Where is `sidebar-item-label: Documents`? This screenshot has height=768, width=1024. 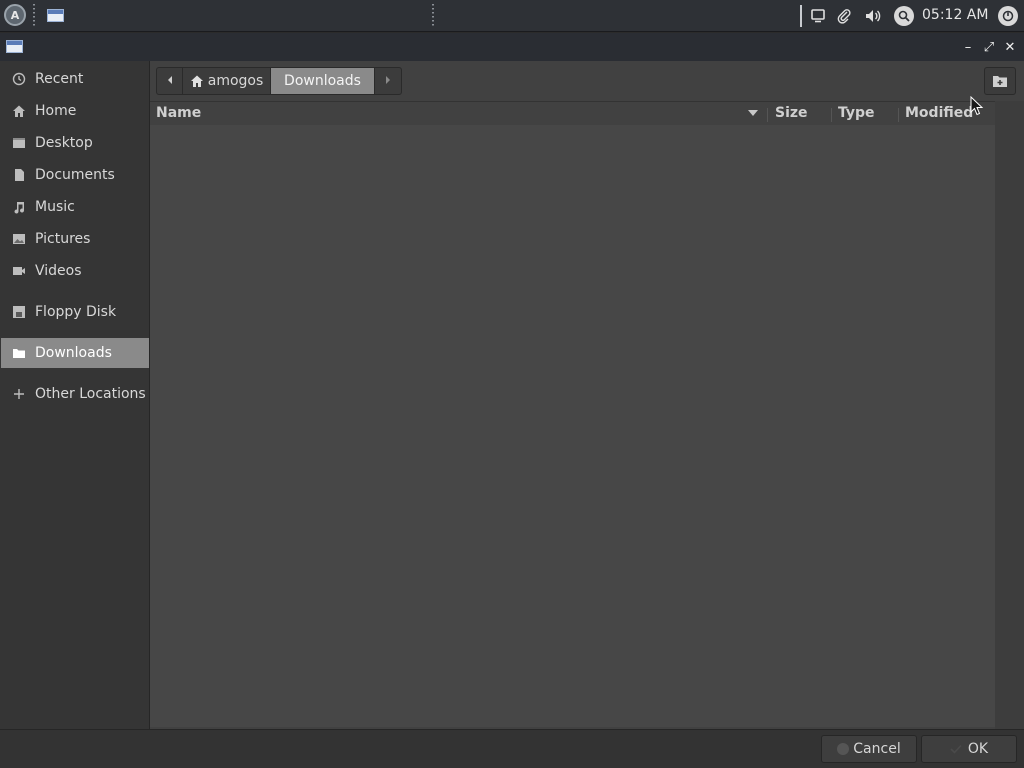 sidebar-item-label: Documents is located at coordinates (75, 175).